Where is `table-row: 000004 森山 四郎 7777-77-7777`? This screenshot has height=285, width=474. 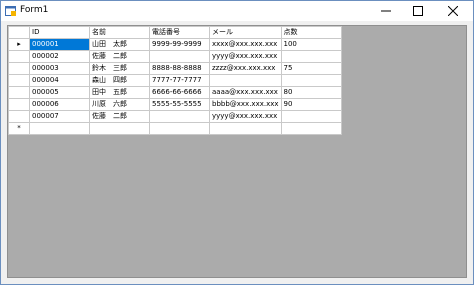
table-row: 000004 森山 四郎 7777-77-7777 is located at coordinates (175, 80).